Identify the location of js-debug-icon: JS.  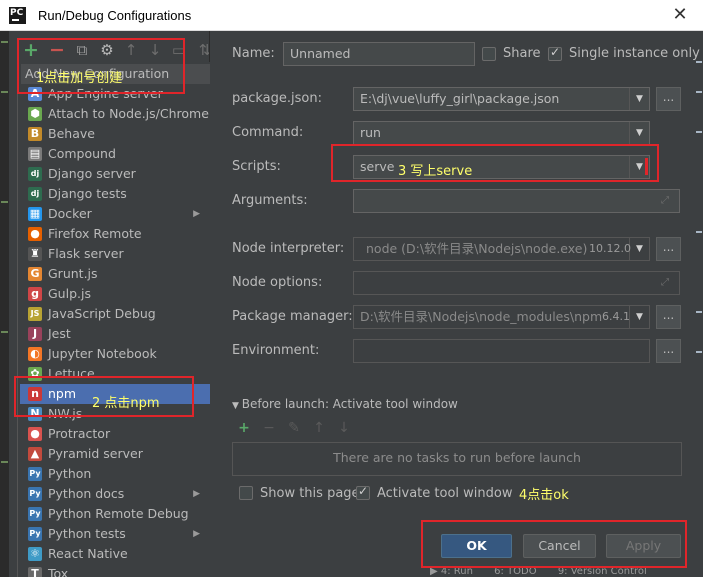
(35, 314).